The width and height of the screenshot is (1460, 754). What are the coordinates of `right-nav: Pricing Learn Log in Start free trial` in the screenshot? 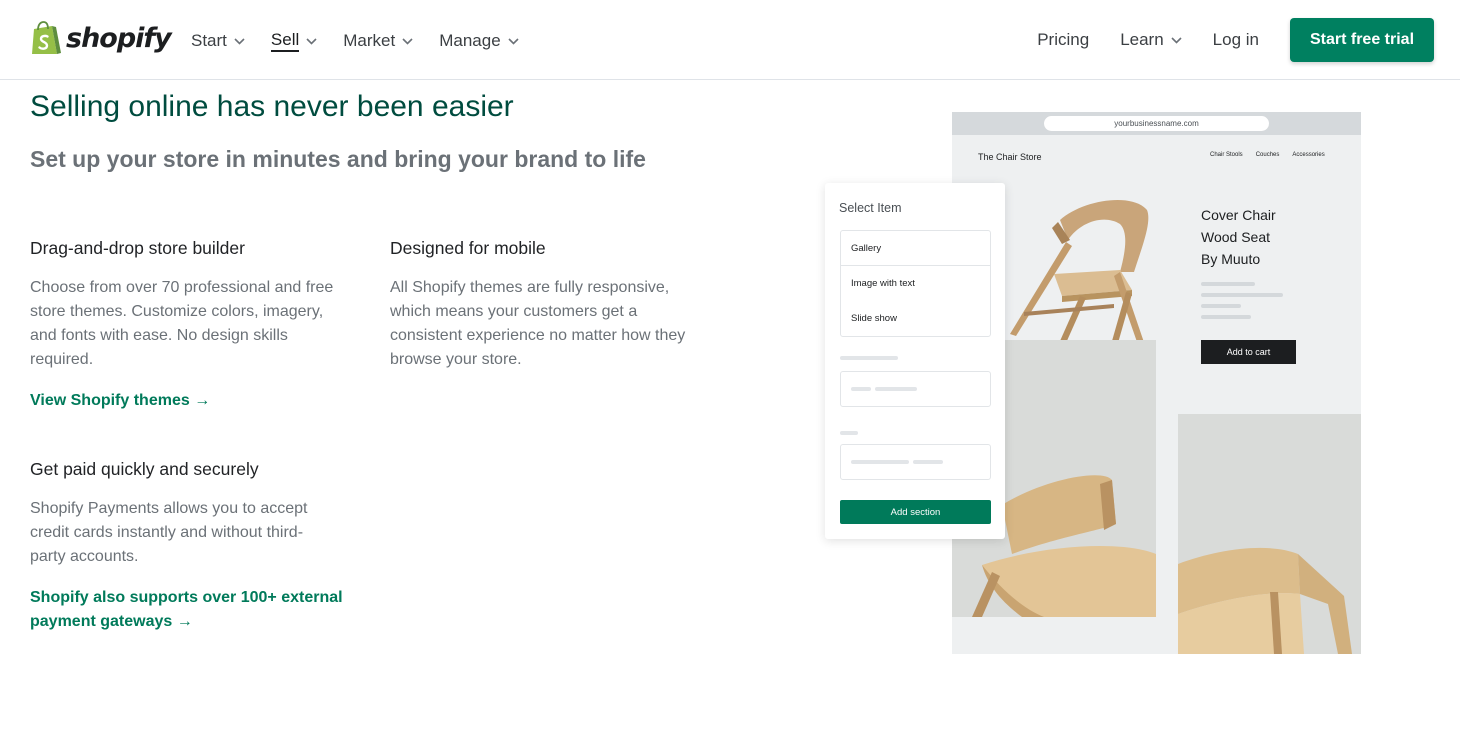 It's located at (1235, 40).